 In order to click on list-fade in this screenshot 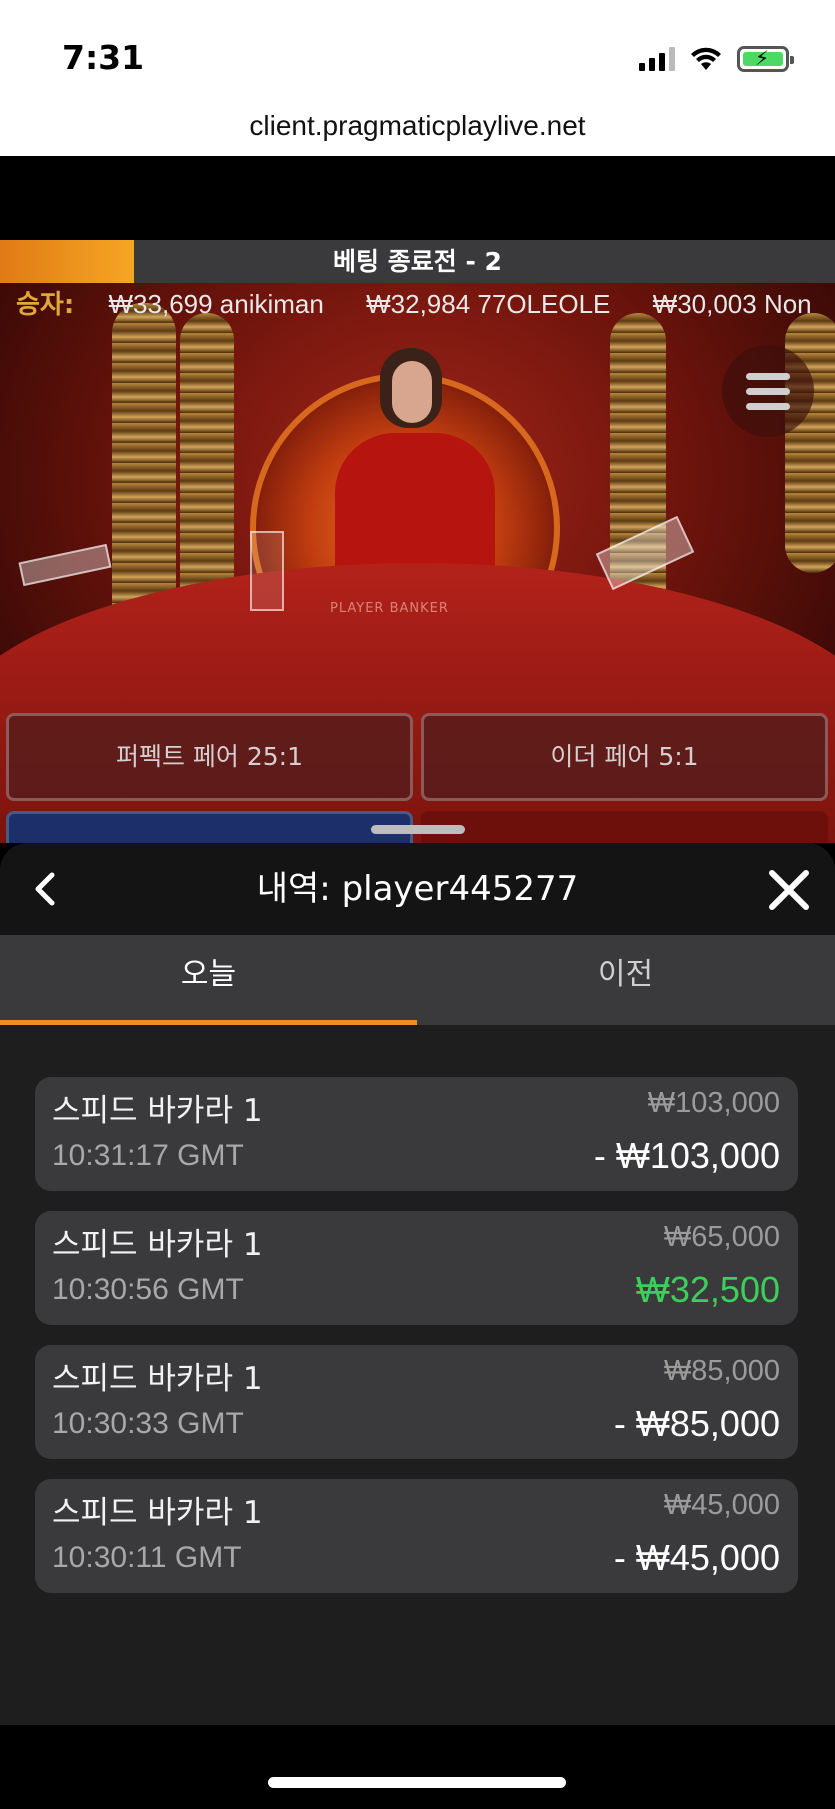, I will do `click(417, 1674)`.